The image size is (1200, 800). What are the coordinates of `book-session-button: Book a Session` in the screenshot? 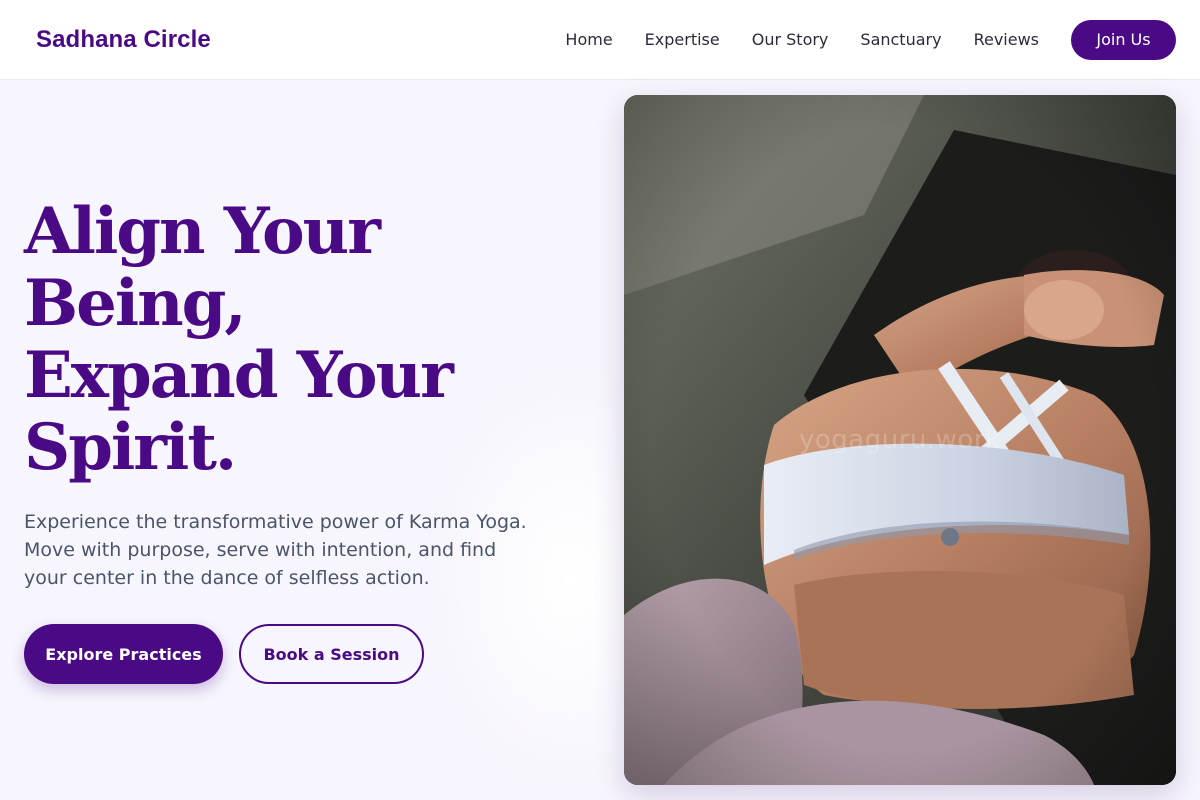 It's located at (331, 654).